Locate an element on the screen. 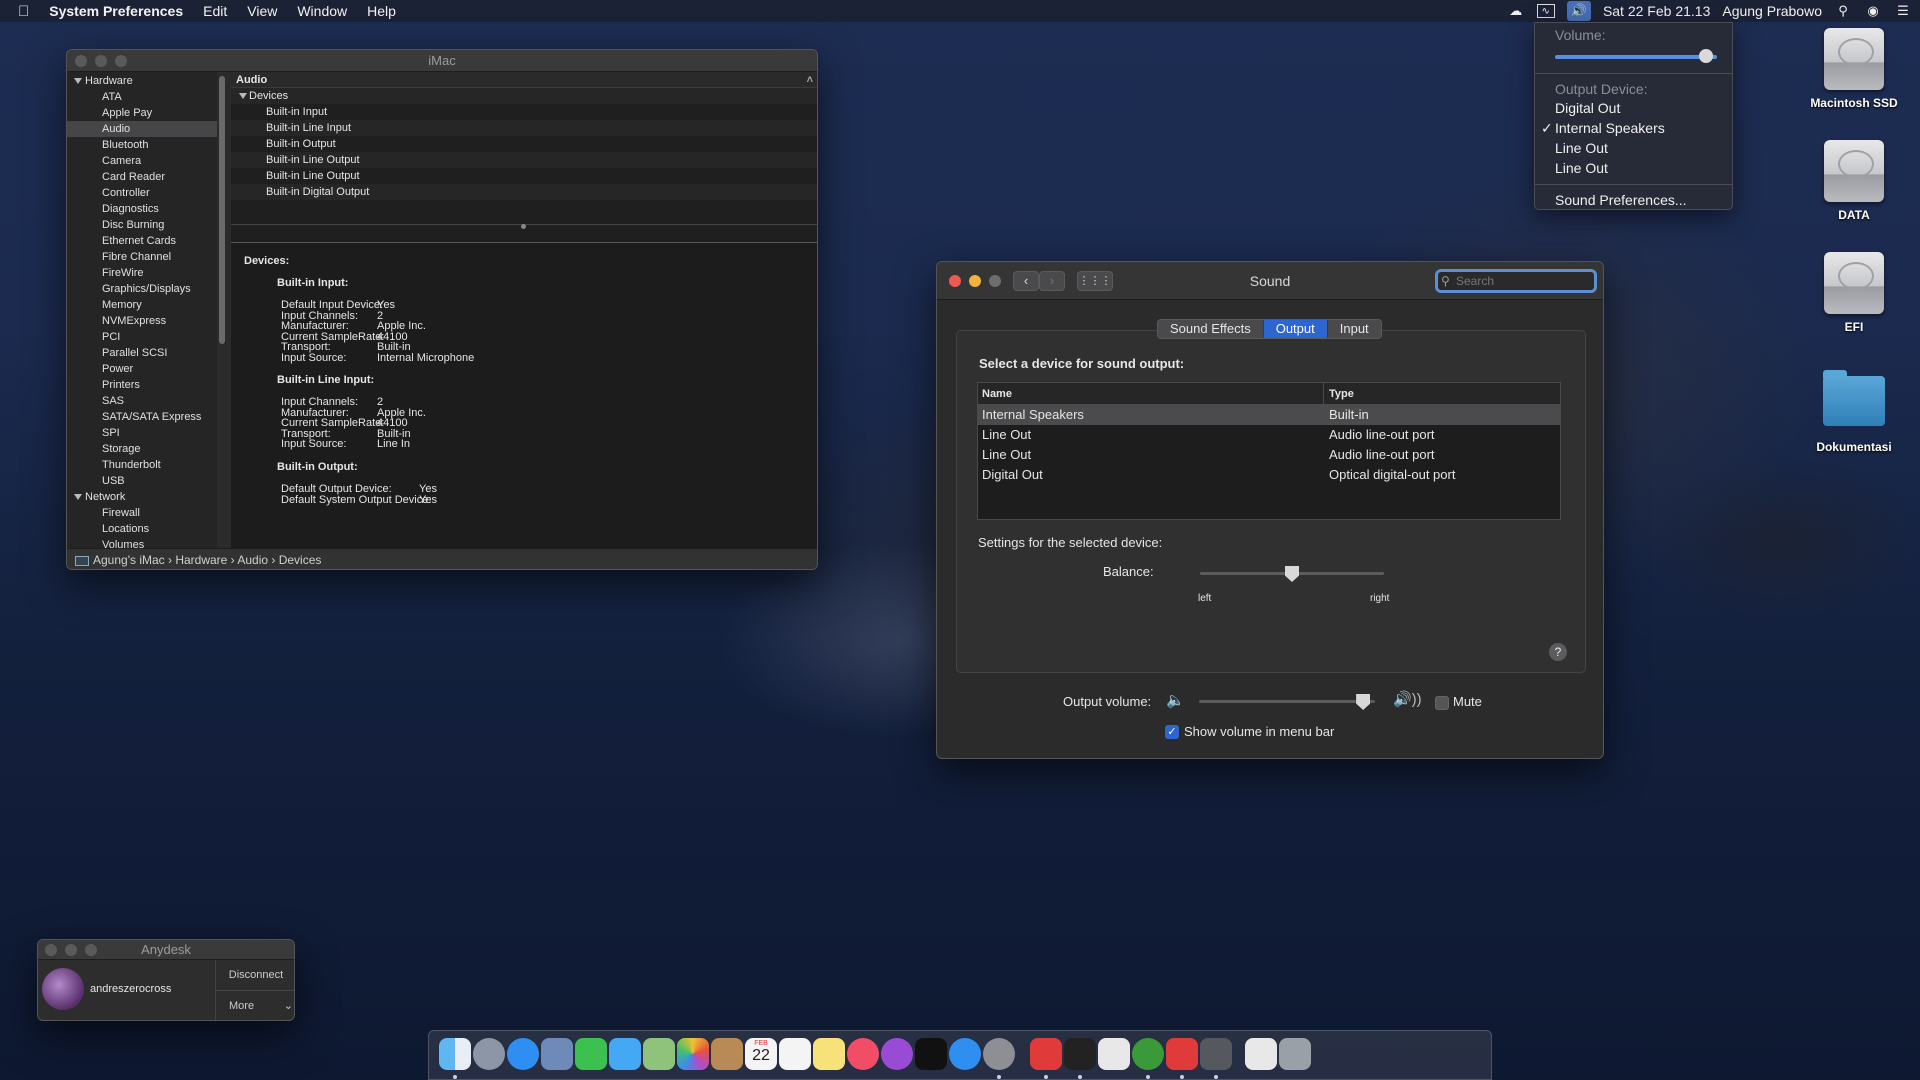 The image size is (1920, 1080). menu-item-line-out: Line Out is located at coordinates (1633, 148).